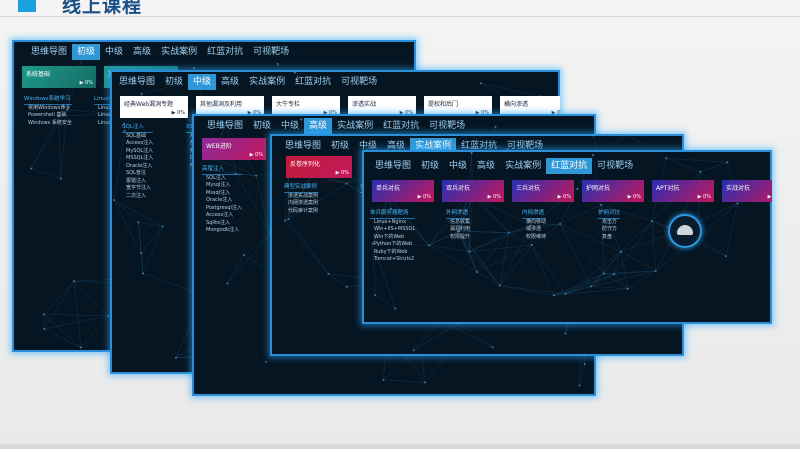 The height and width of the screenshot is (449, 800). I want to click on header-rule, so click(400, 16).